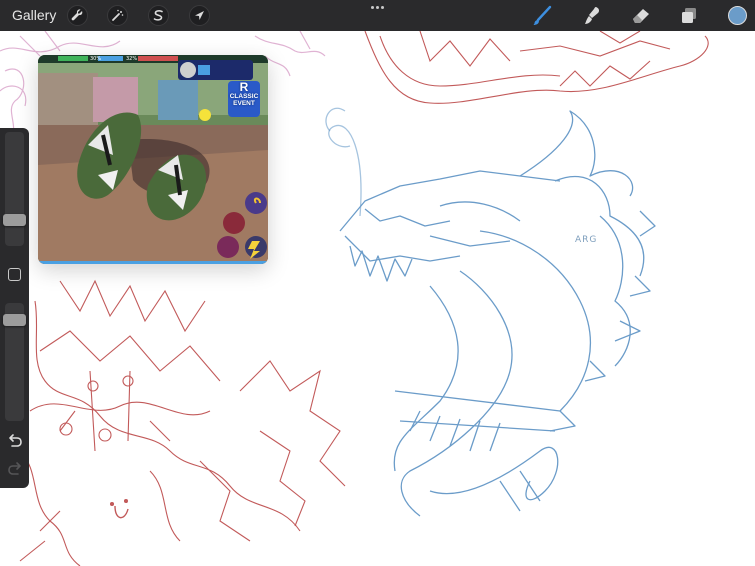 This screenshot has width=755, height=566. I want to click on eraser-icon, so click(641, 16).